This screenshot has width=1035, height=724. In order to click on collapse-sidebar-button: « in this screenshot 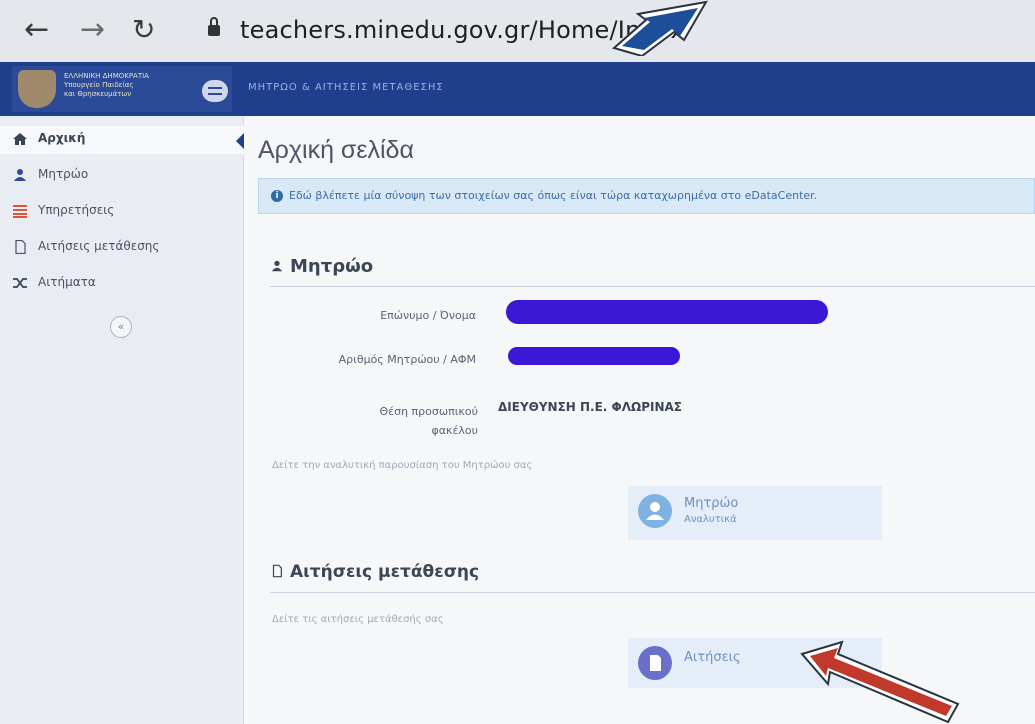, I will do `click(121, 327)`.